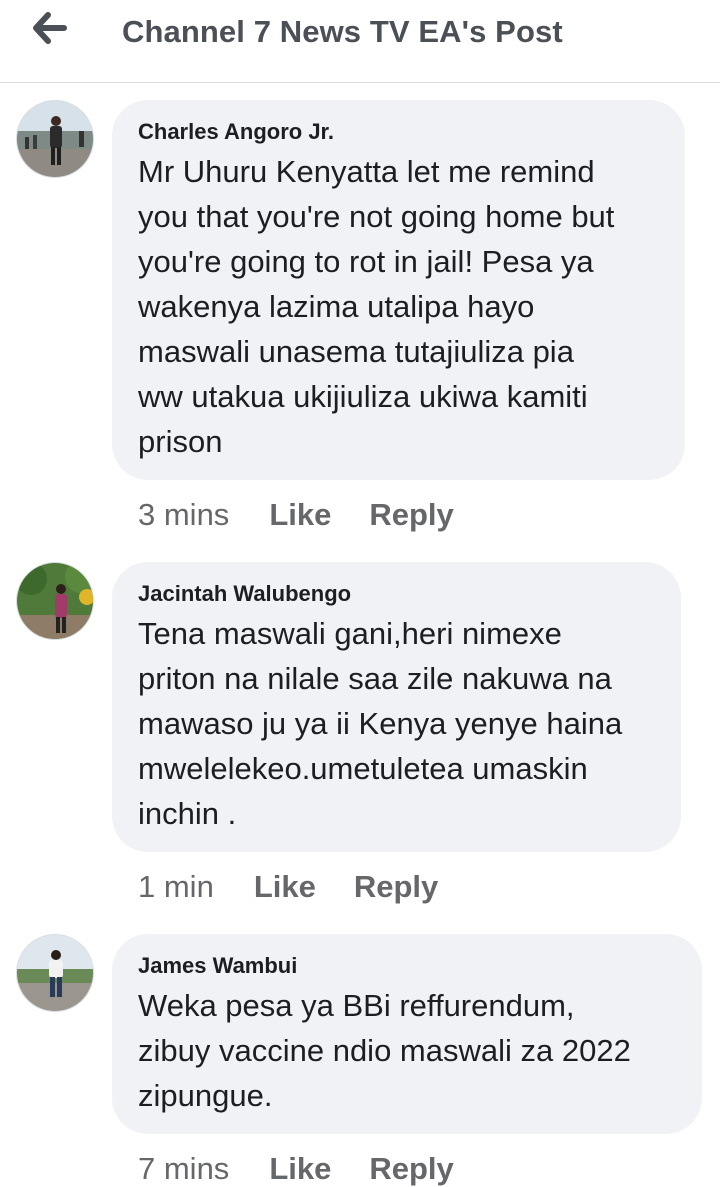 The image size is (720, 1187). Describe the element at coordinates (407, 966) in the screenshot. I see `comment-author: James Wambui` at that location.